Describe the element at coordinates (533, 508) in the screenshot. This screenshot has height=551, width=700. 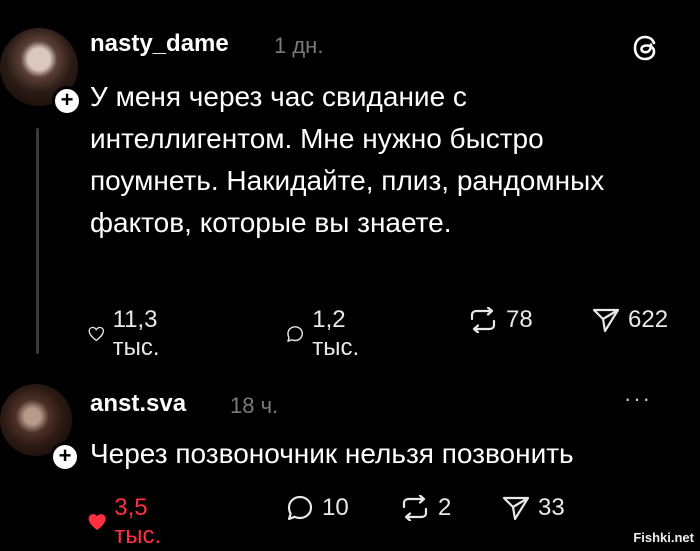
I see `share-button: 33` at that location.